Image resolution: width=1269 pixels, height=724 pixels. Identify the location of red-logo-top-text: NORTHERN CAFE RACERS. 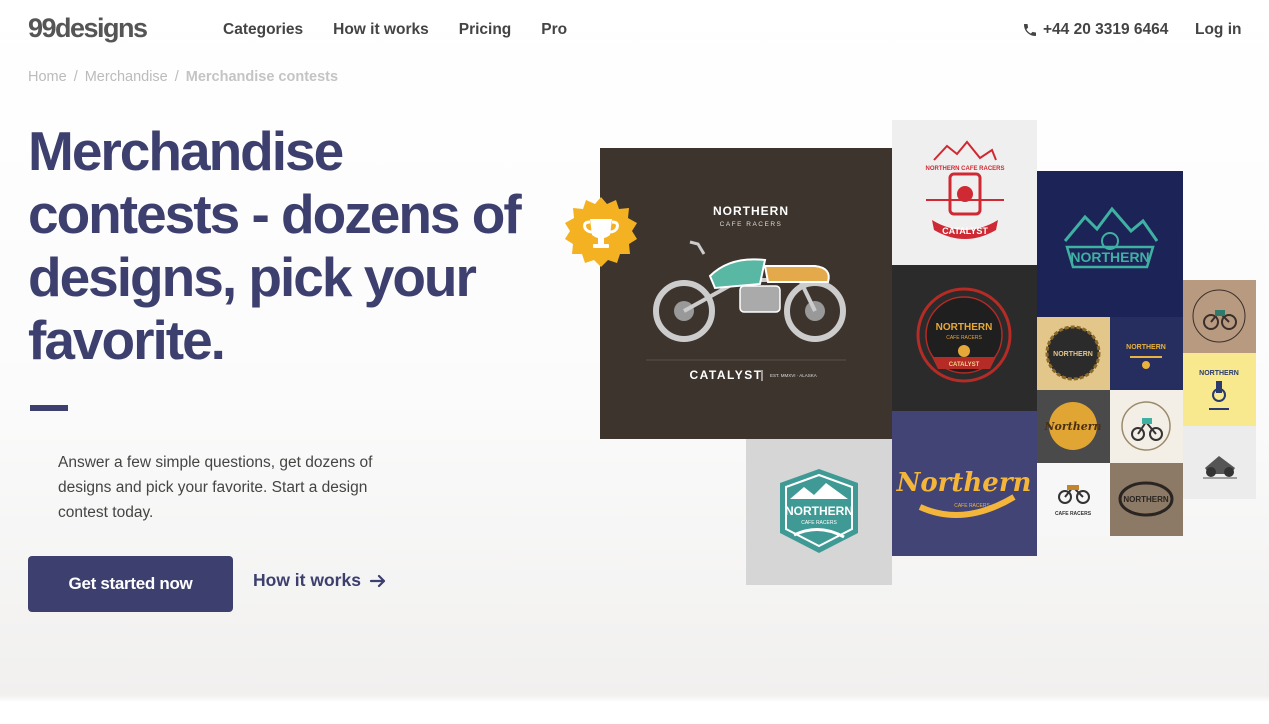
(964, 169).